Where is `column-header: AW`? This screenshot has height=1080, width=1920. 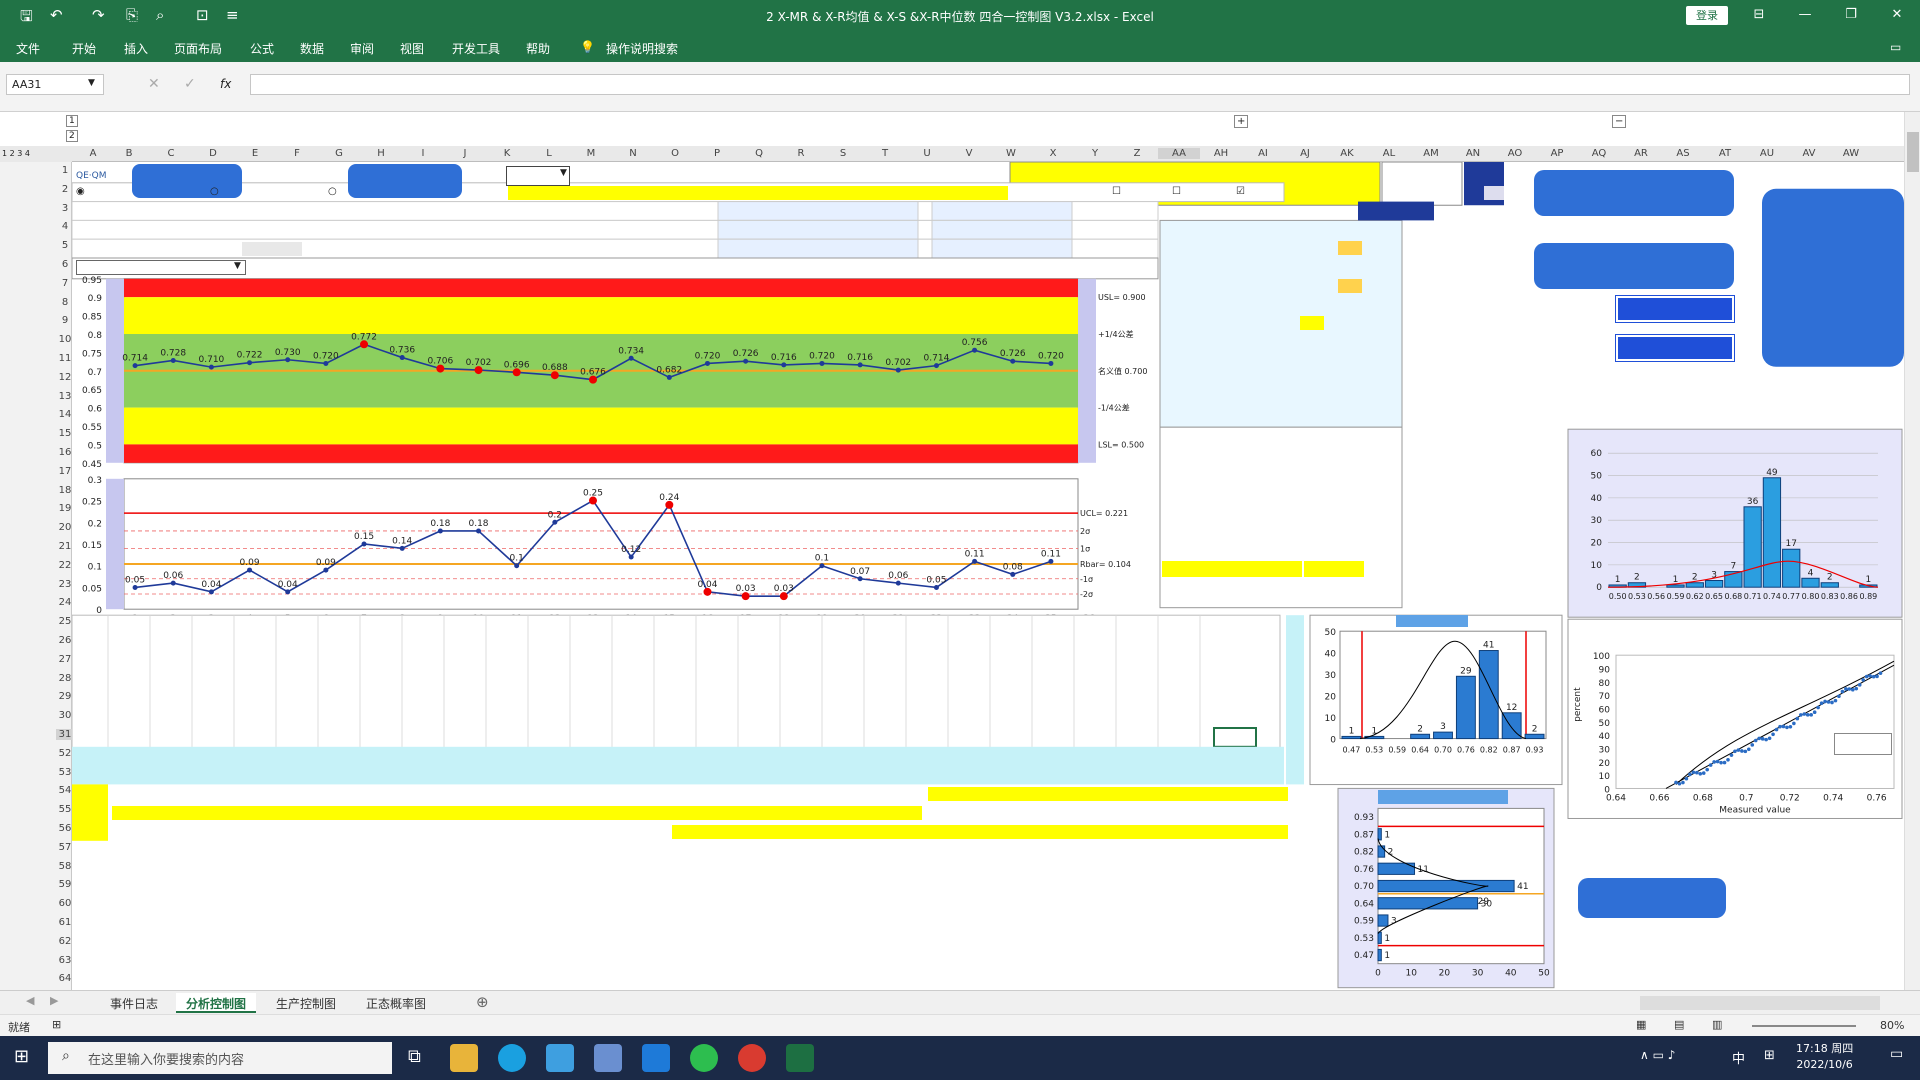 column-header: AW is located at coordinates (1851, 153).